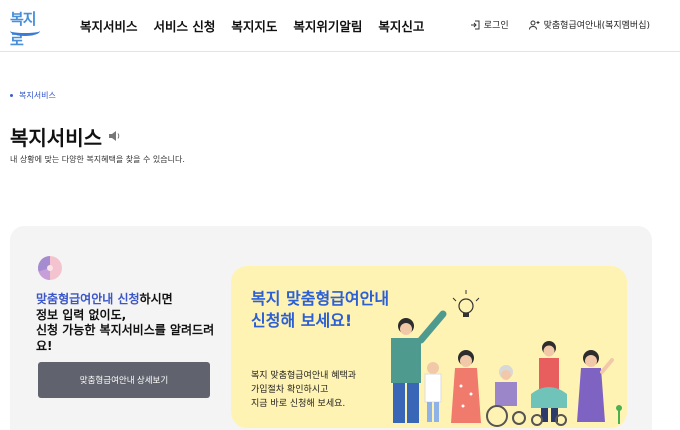  Describe the element at coordinates (320, 298) in the screenshot. I see `banner-headline-line-1: 복지 맞춤형급여안내` at that location.